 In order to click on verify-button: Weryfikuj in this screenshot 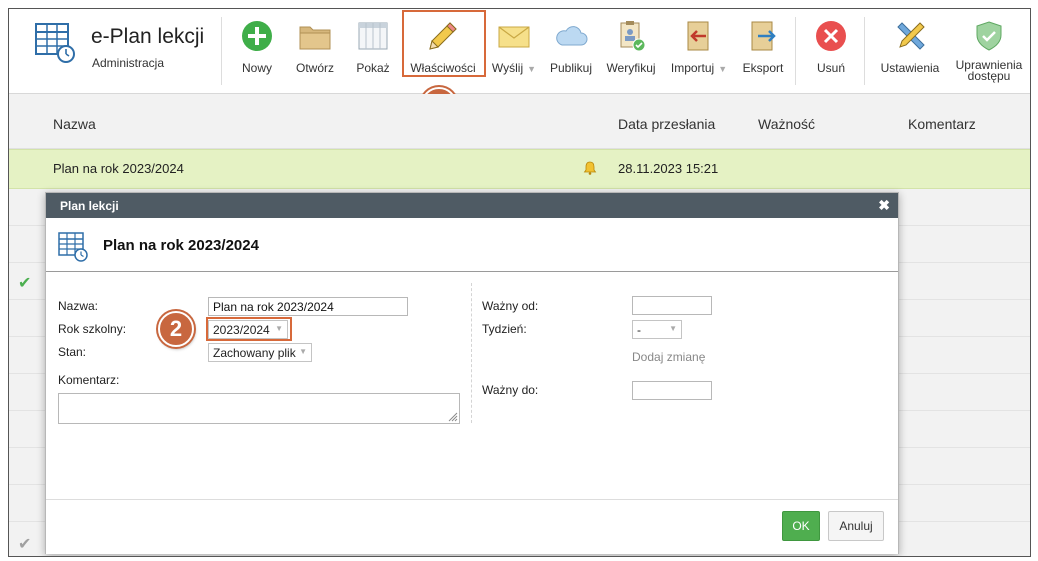, I will do `click(631, 48)`.